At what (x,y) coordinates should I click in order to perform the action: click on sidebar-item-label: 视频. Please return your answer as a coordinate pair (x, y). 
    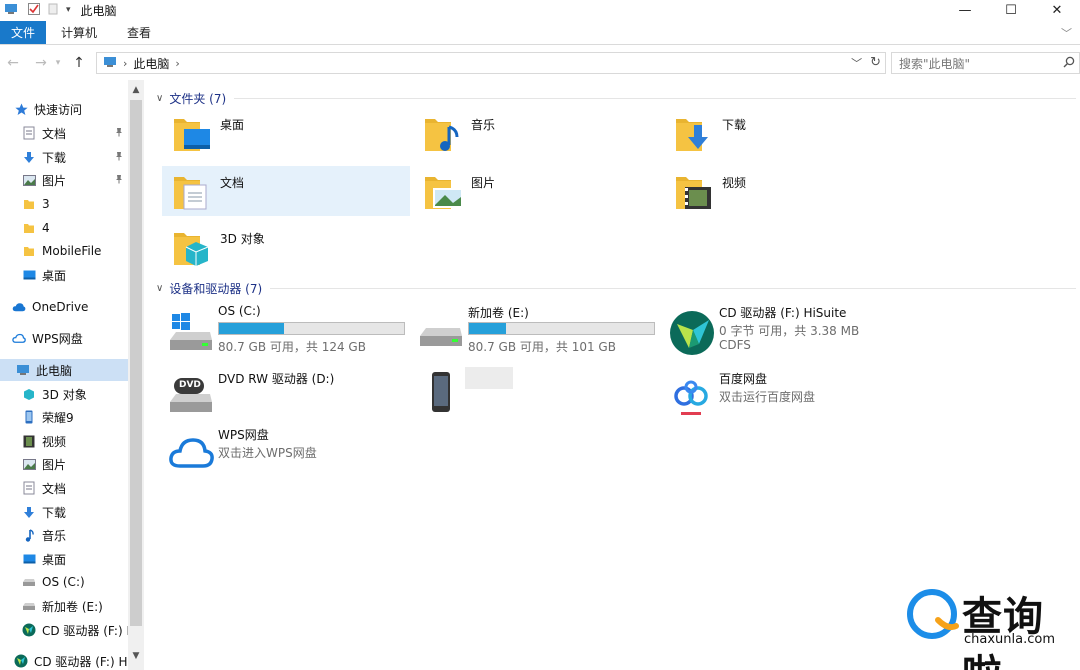
    Looking at the image, I should click on (54, 441).